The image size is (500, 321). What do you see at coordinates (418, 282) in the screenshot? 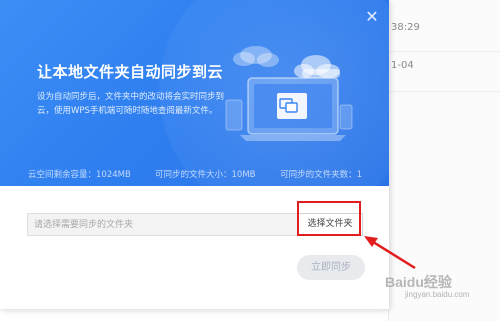
I see `watermark-text: Baidu经验` at bounding box center [418, 282].